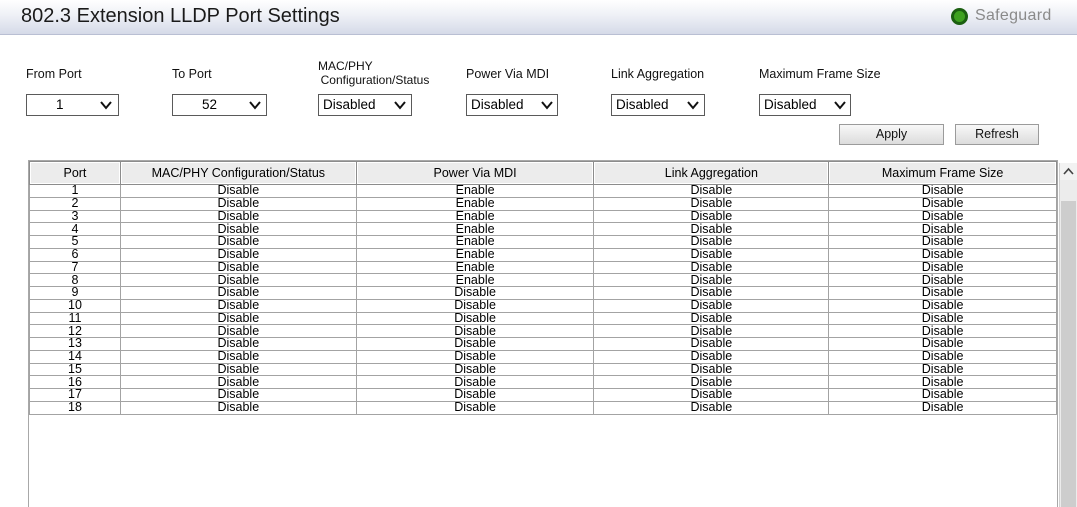 The width and height of the screenshot is (1077, 507). What do you see at coordinates (192, 74) in the screenshot?
I see `to-port-label: To Port` at bounding box center [192, 74].